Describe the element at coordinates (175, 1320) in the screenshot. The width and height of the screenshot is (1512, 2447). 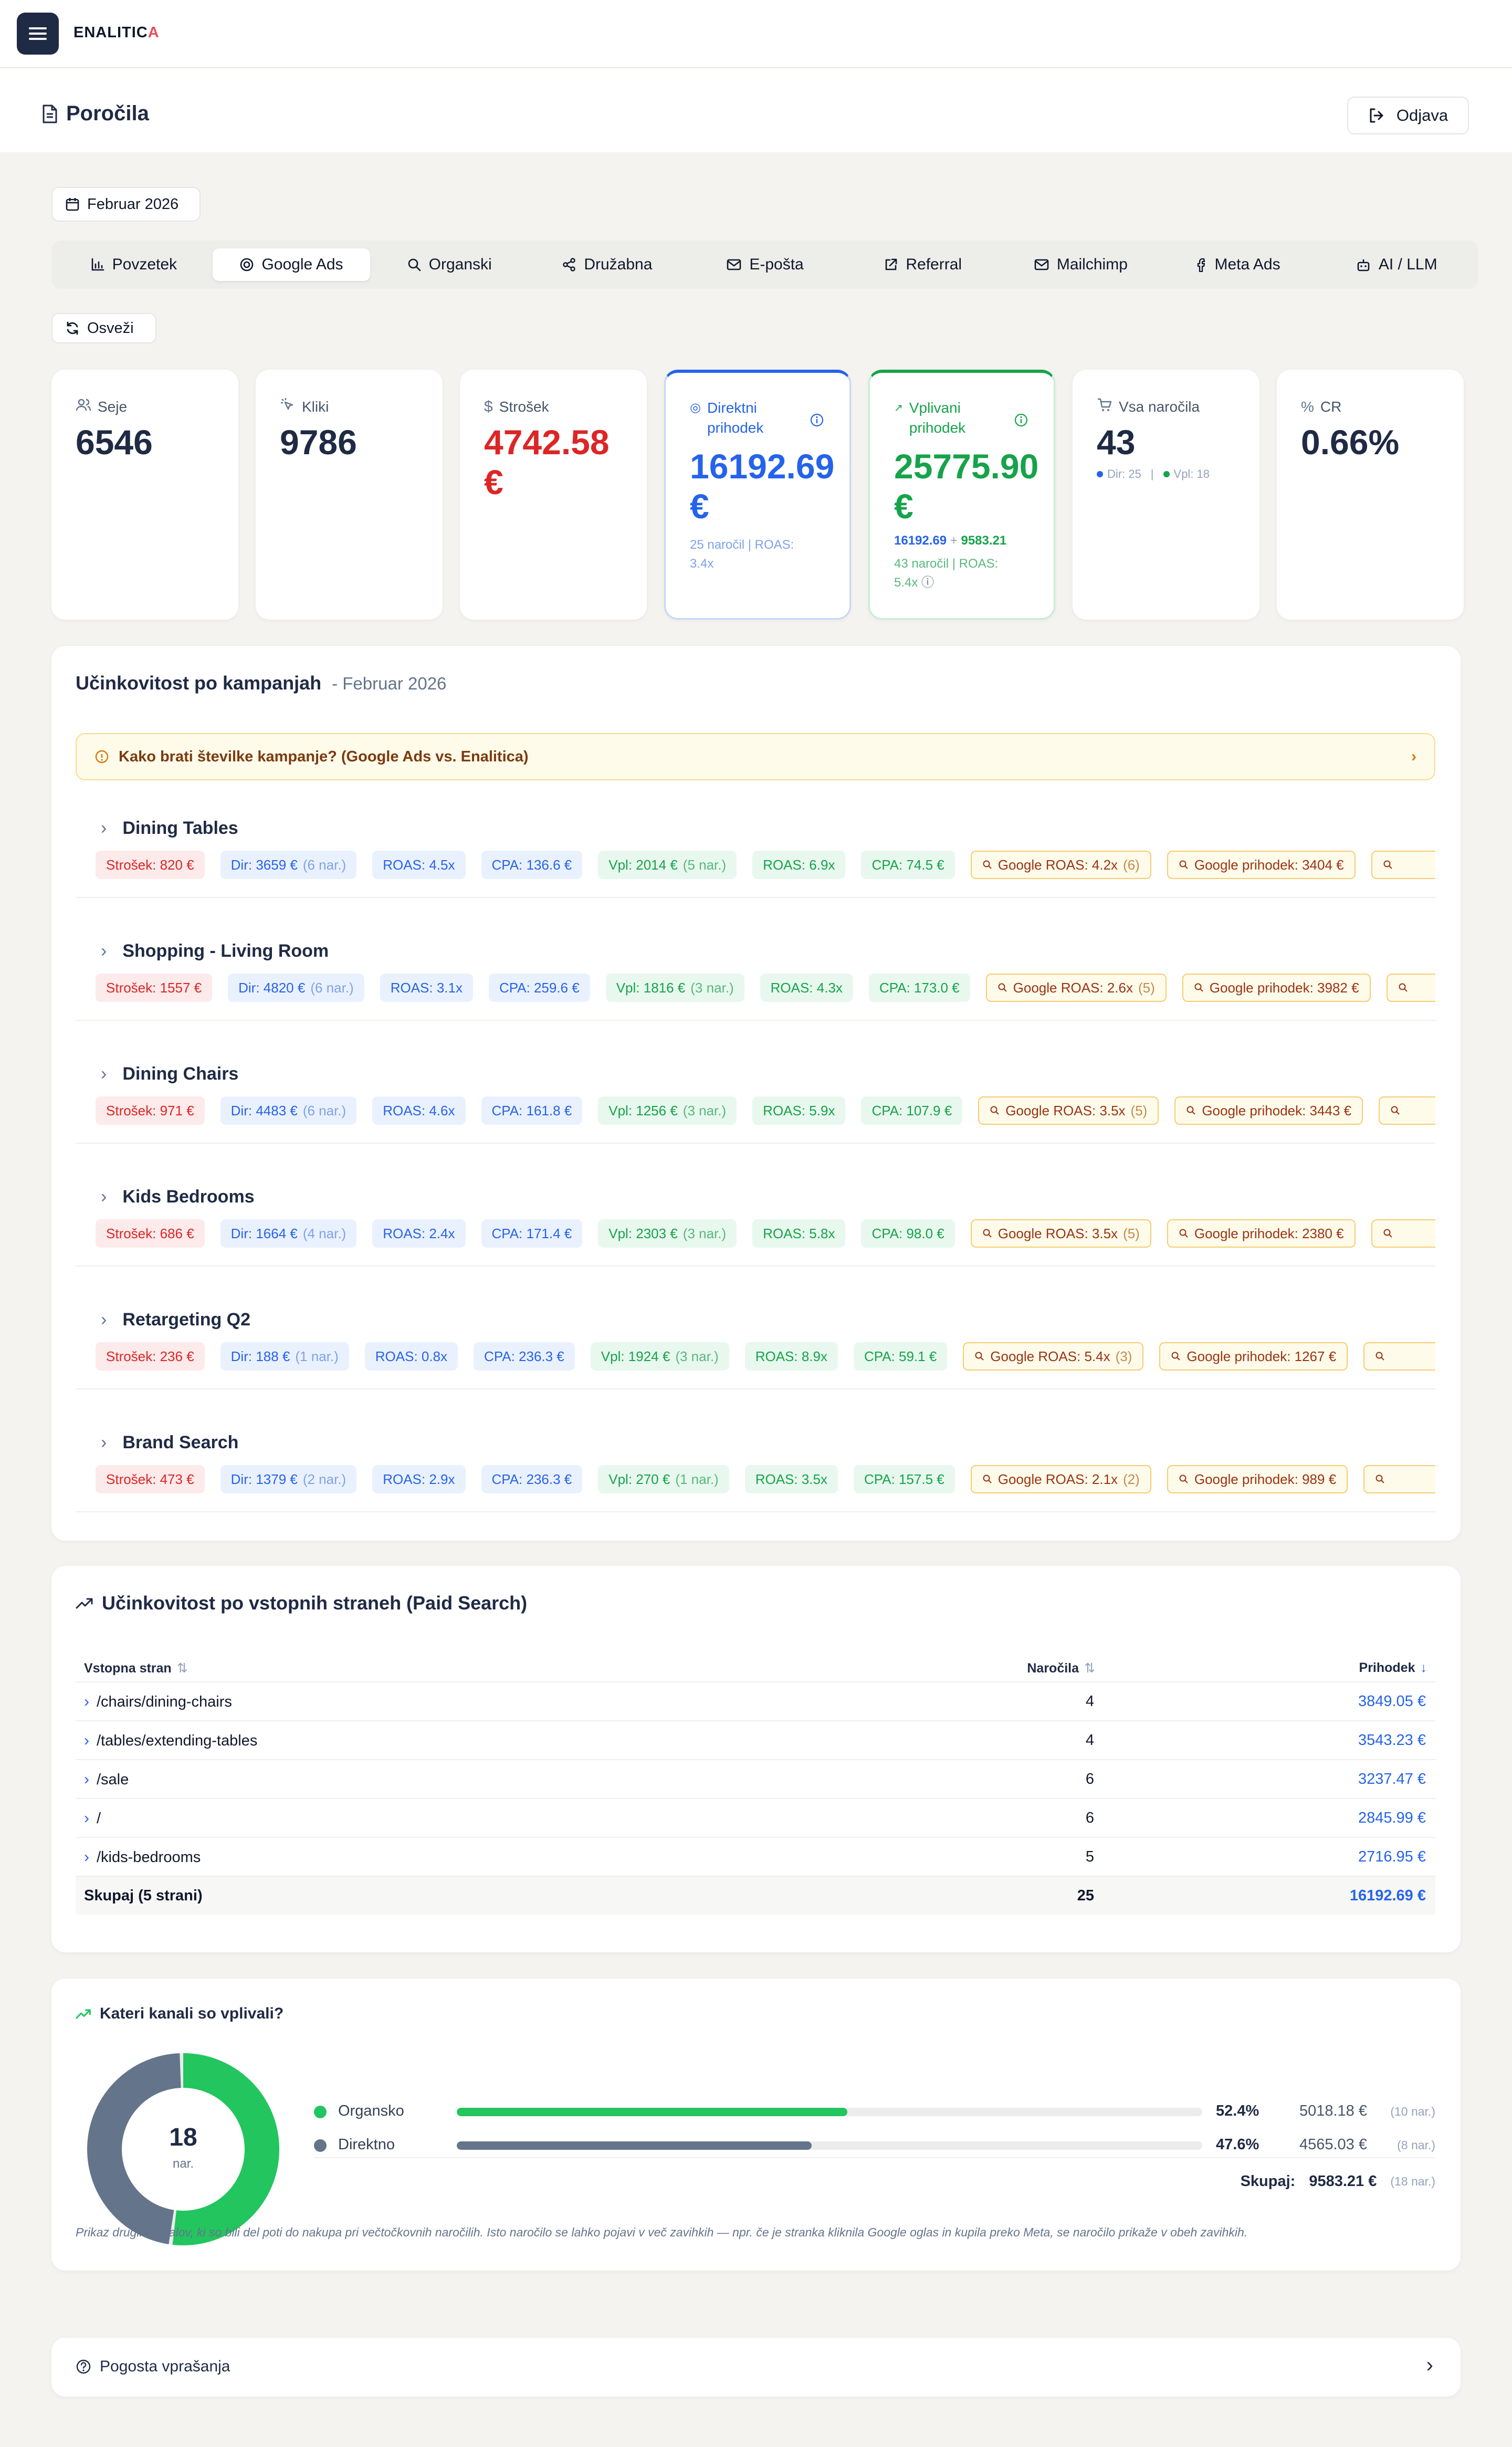
I see `campaign-name: › Retargeting Q2` at that location.